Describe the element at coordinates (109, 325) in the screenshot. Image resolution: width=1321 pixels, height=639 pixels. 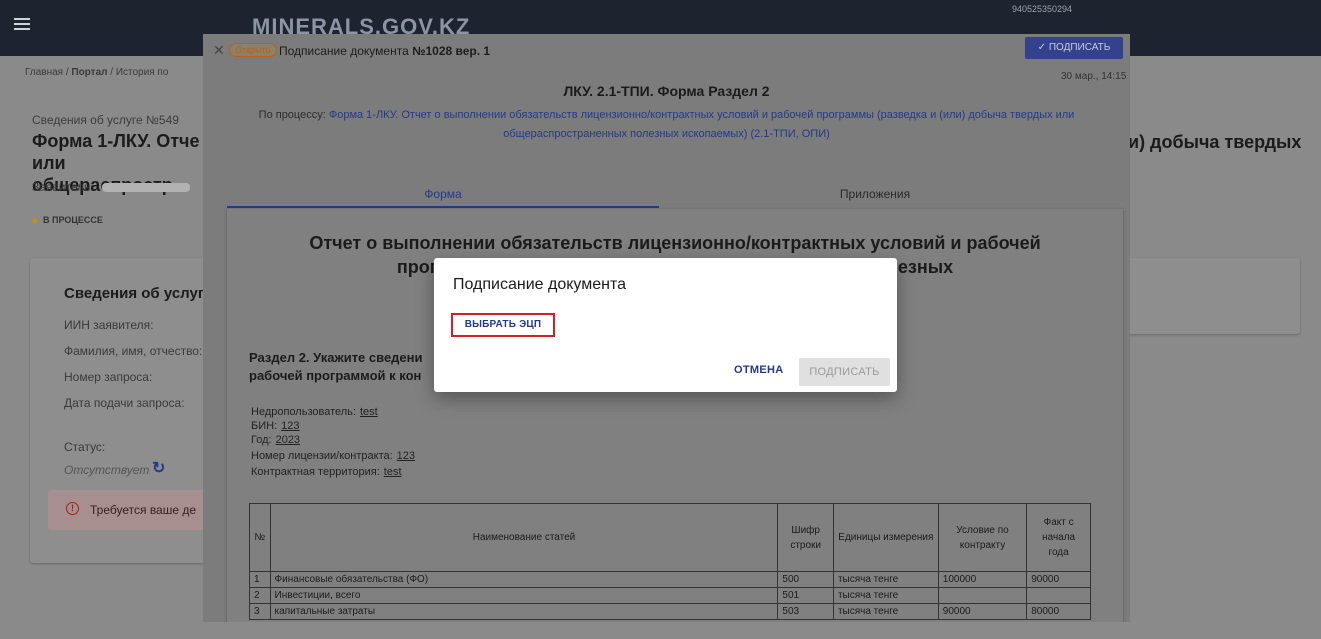
I see `field-iin: ИИН заявителя:` at that location.